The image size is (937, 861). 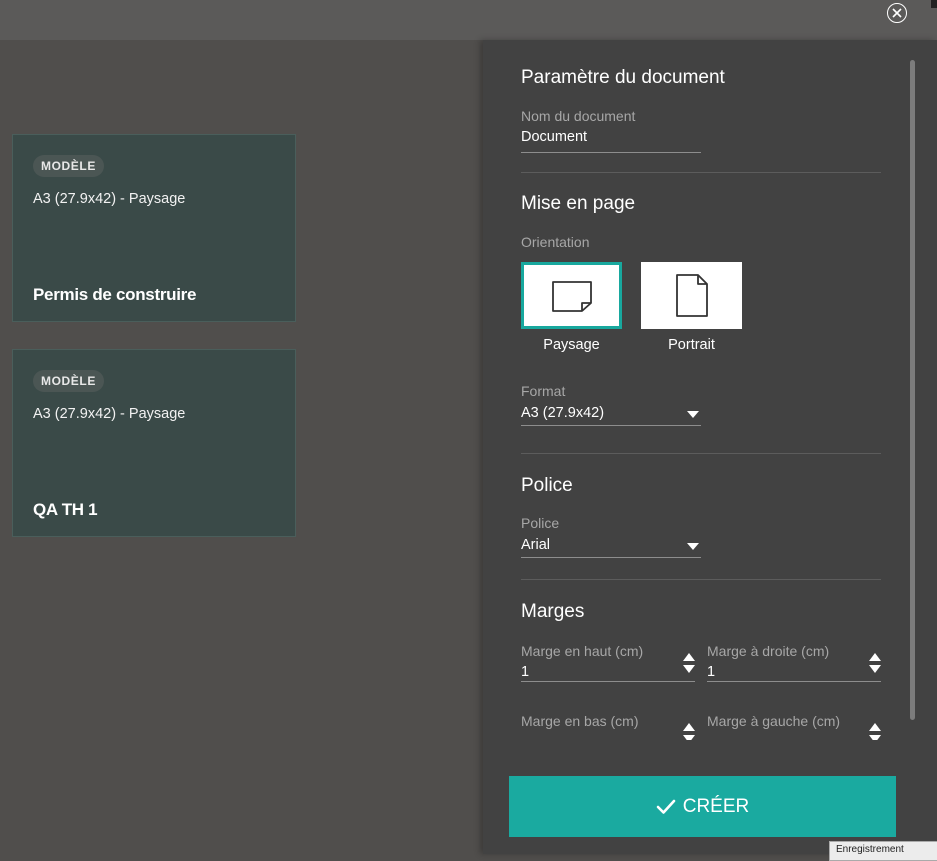 What do you see at coordinates (623, 77) in the screenshot?
I see `document-settings-title: Paramètre du document` at bounding box center [623, 77].